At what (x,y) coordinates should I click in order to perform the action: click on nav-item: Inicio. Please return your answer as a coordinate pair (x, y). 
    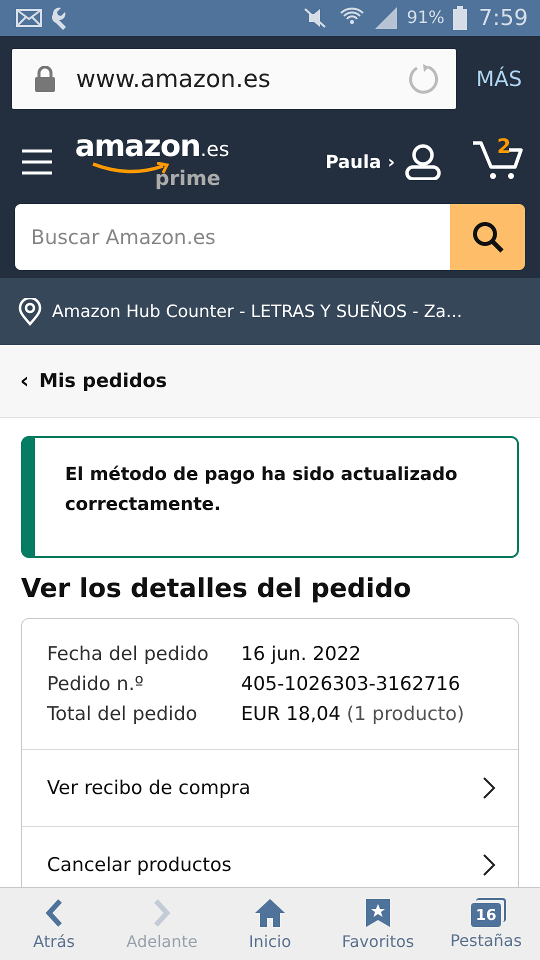
    Looking at the image, I should click on (270, 924).